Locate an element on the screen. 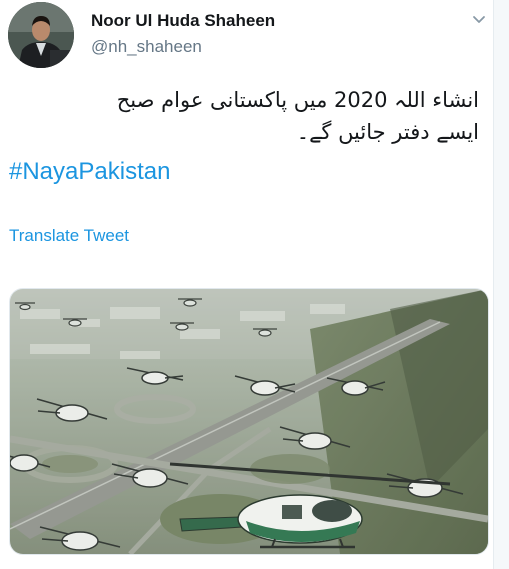 This screenshot has height=569, width=509. author-avatar is located at coordinates (41, 35).